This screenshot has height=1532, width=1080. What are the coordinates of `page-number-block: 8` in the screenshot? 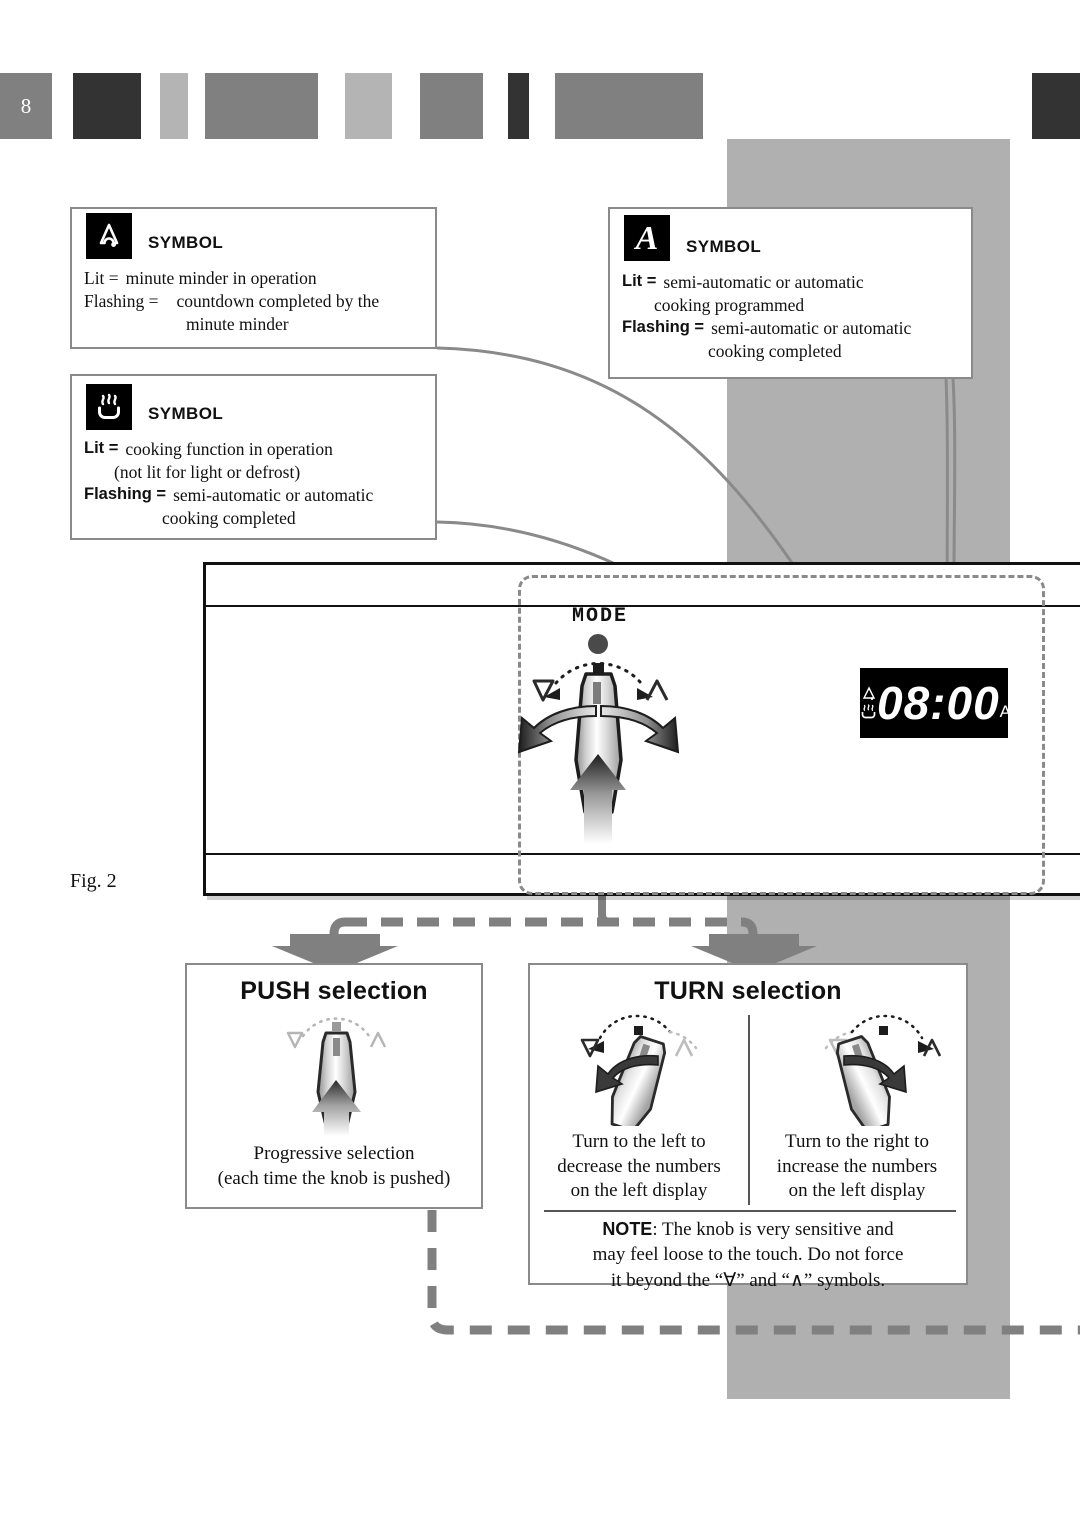 It's located at (26, 106).